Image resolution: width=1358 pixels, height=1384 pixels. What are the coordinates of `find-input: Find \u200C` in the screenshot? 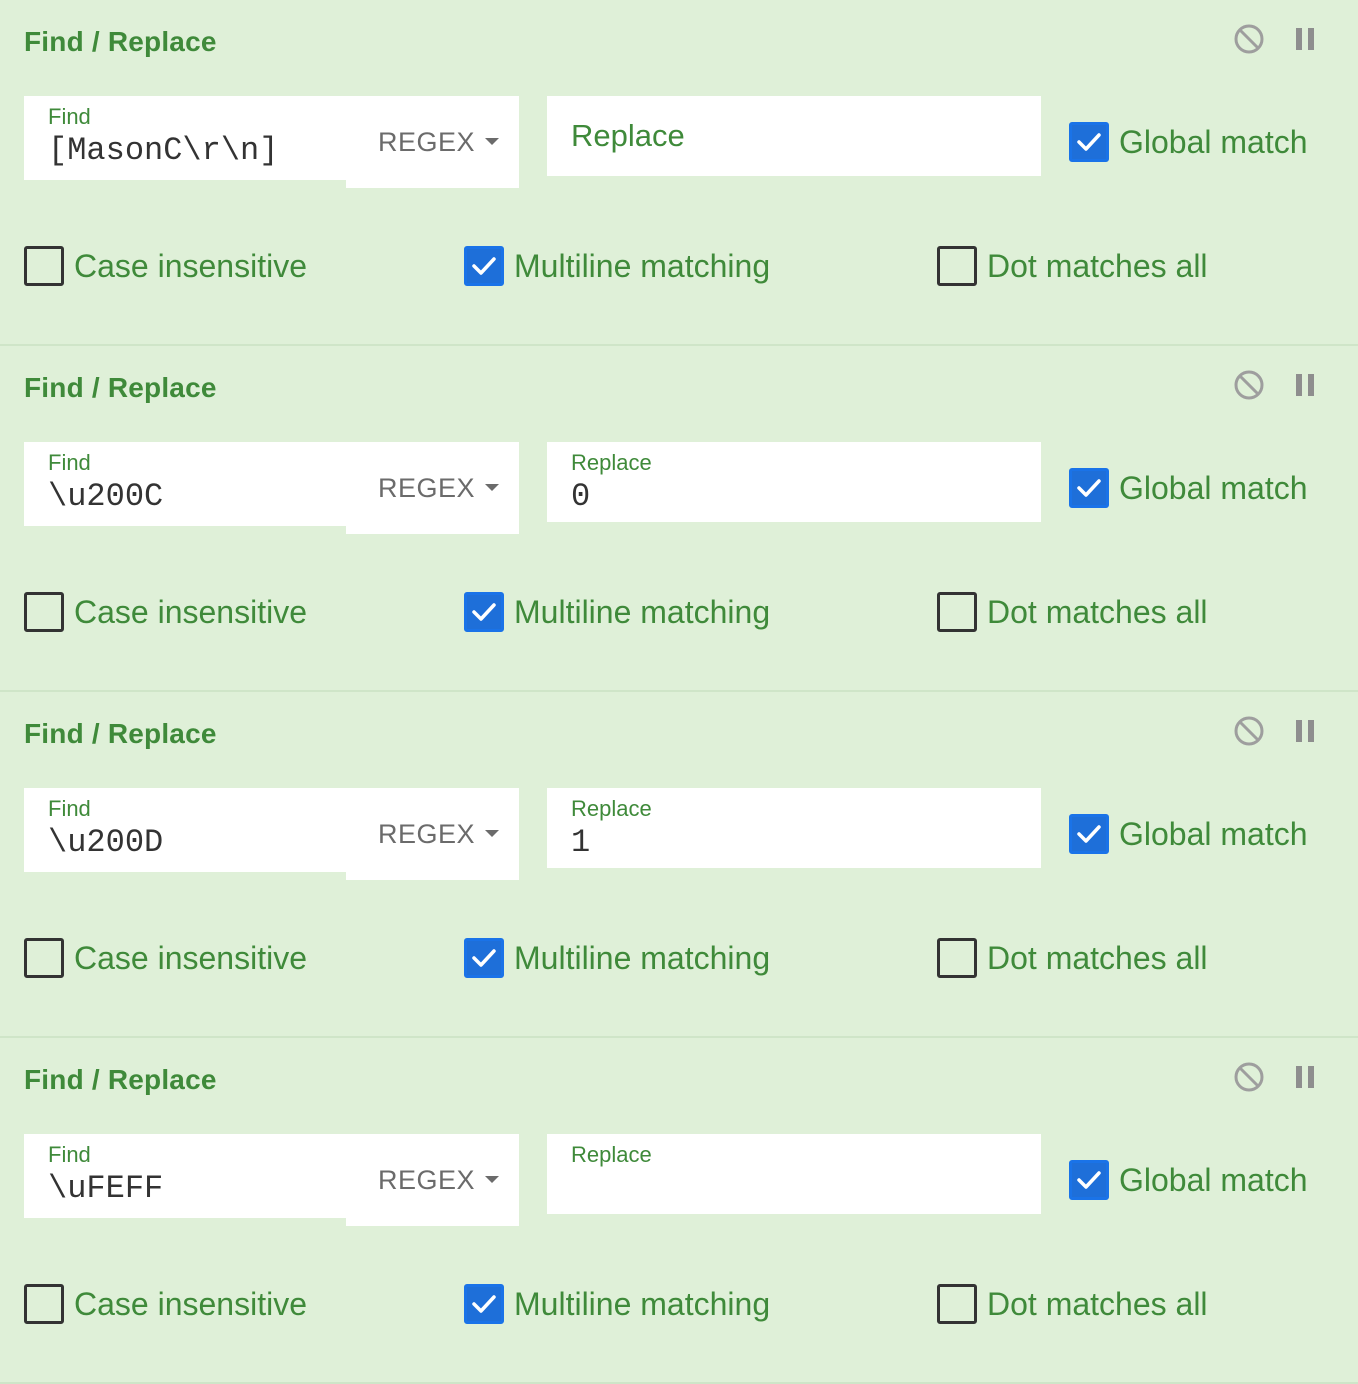 It's located at (185, 484).